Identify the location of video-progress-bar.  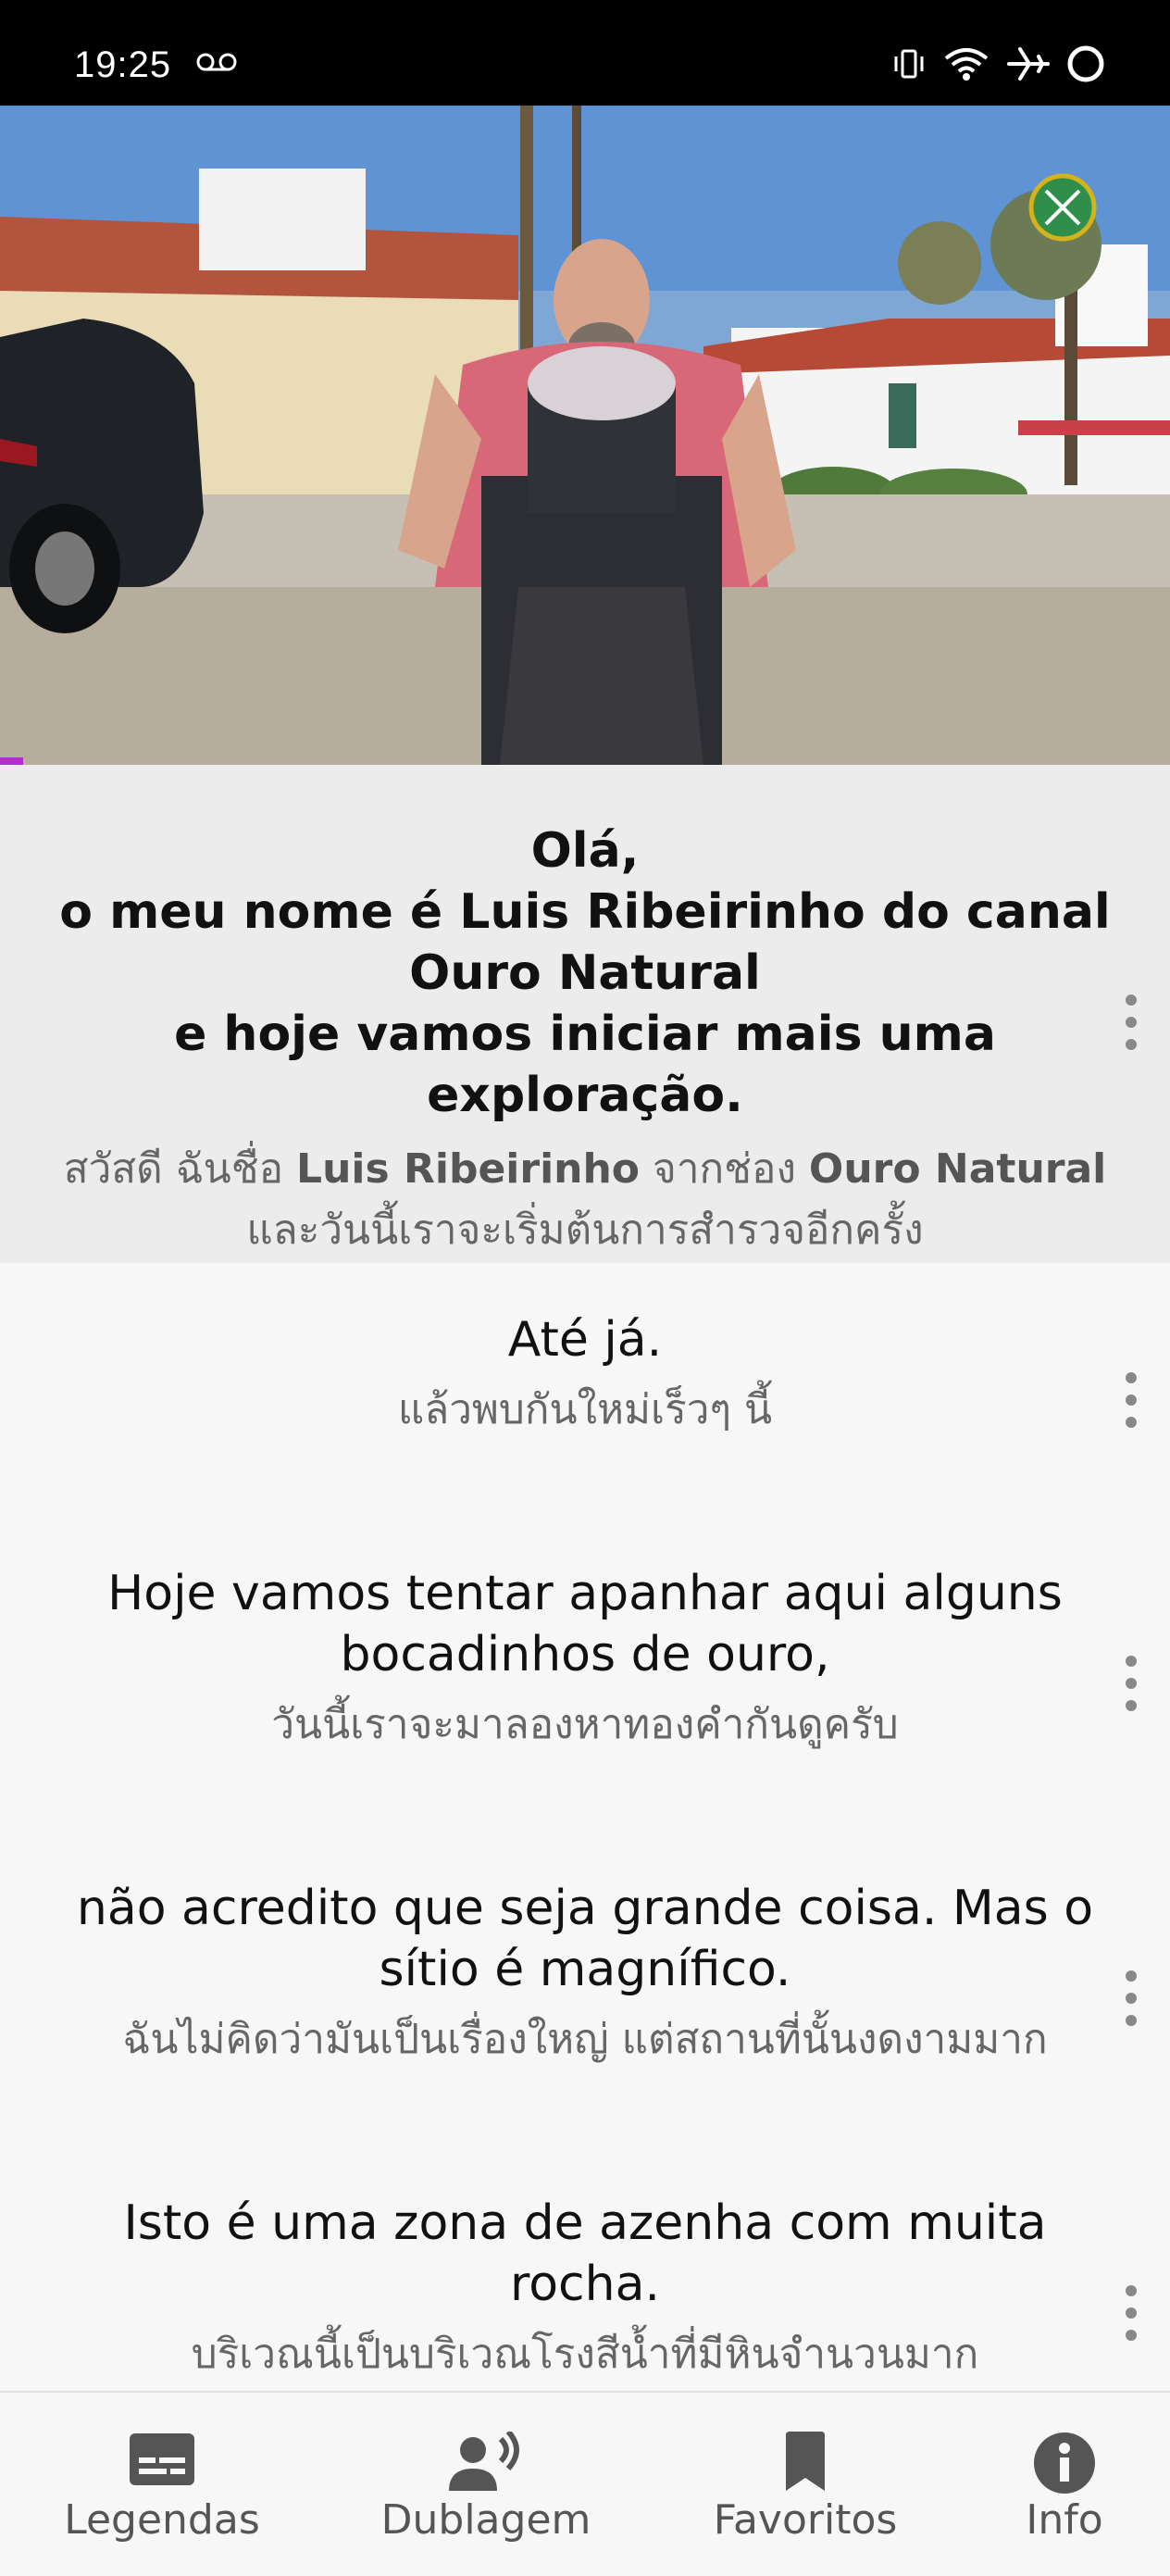
(12, 761).